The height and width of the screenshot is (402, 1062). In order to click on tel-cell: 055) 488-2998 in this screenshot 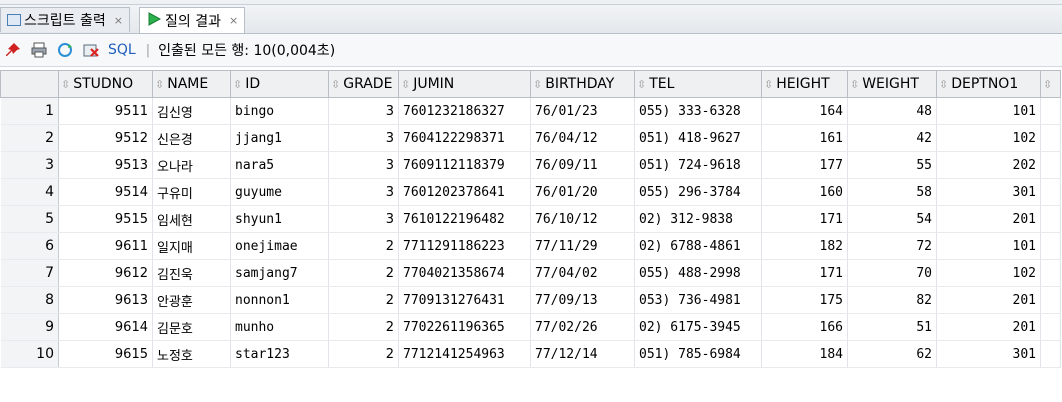, I will do `click(698, 273)`.